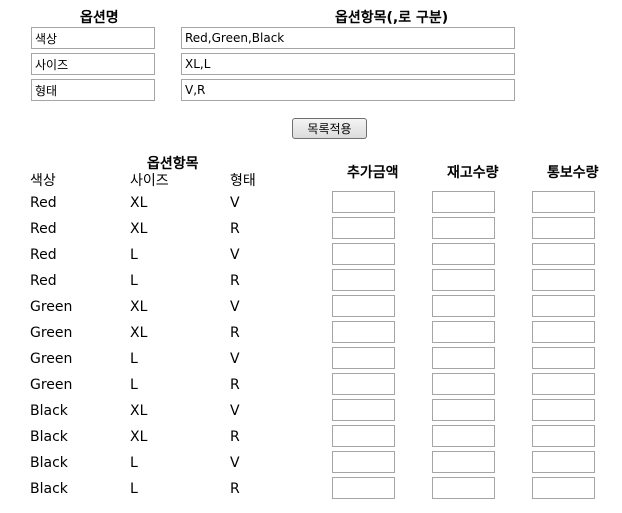  Describe the element at coordinates (373, 173) in the screenshot. I see `column-header-extra-price: 추가금액` at that location.